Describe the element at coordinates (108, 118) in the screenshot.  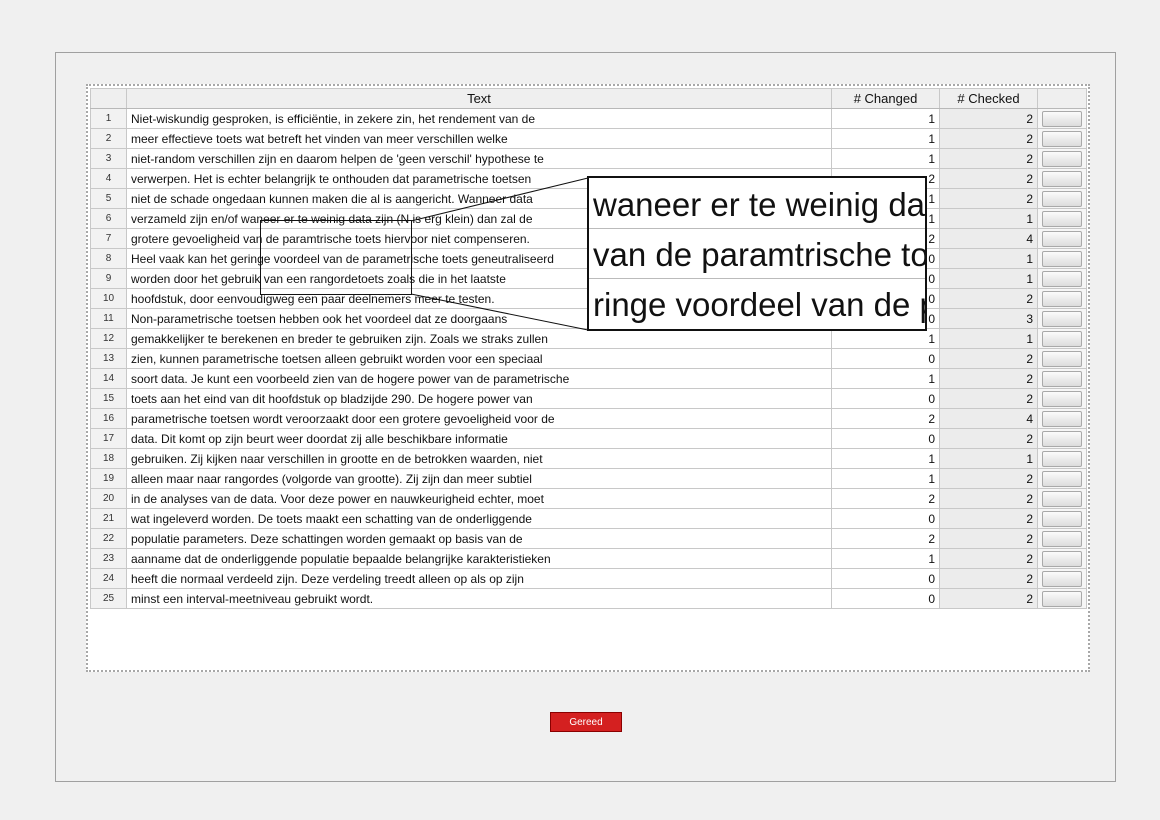
I see `row-number: 1` at that location.